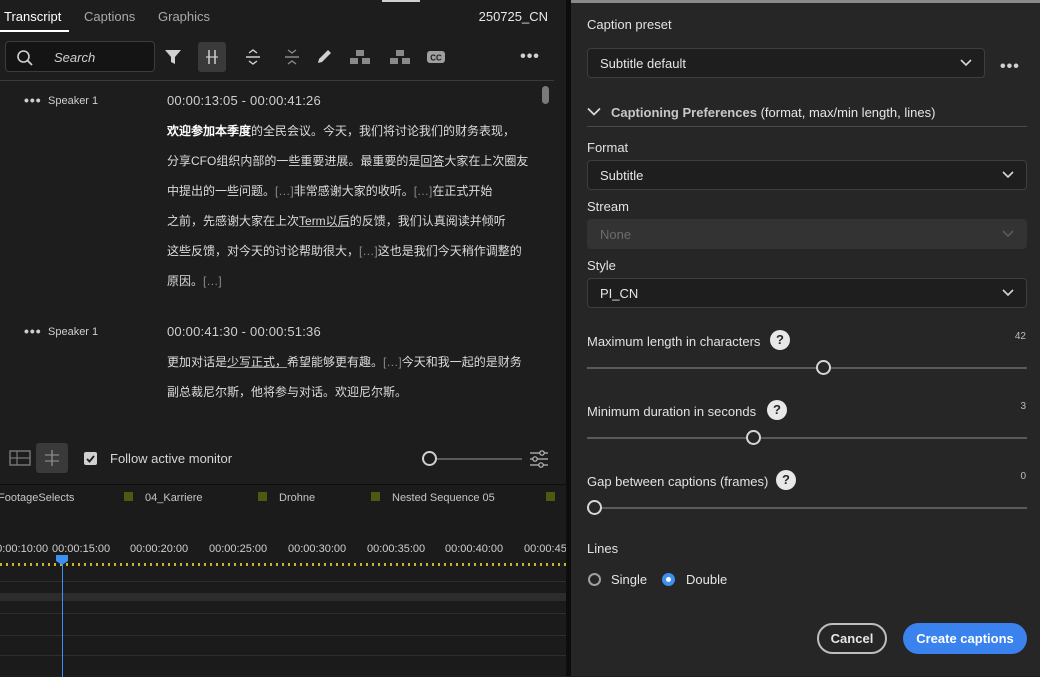 The width and height of the screenshot is (1040, 677). I want to click on sliders-settings-icon, so click(539, 459).